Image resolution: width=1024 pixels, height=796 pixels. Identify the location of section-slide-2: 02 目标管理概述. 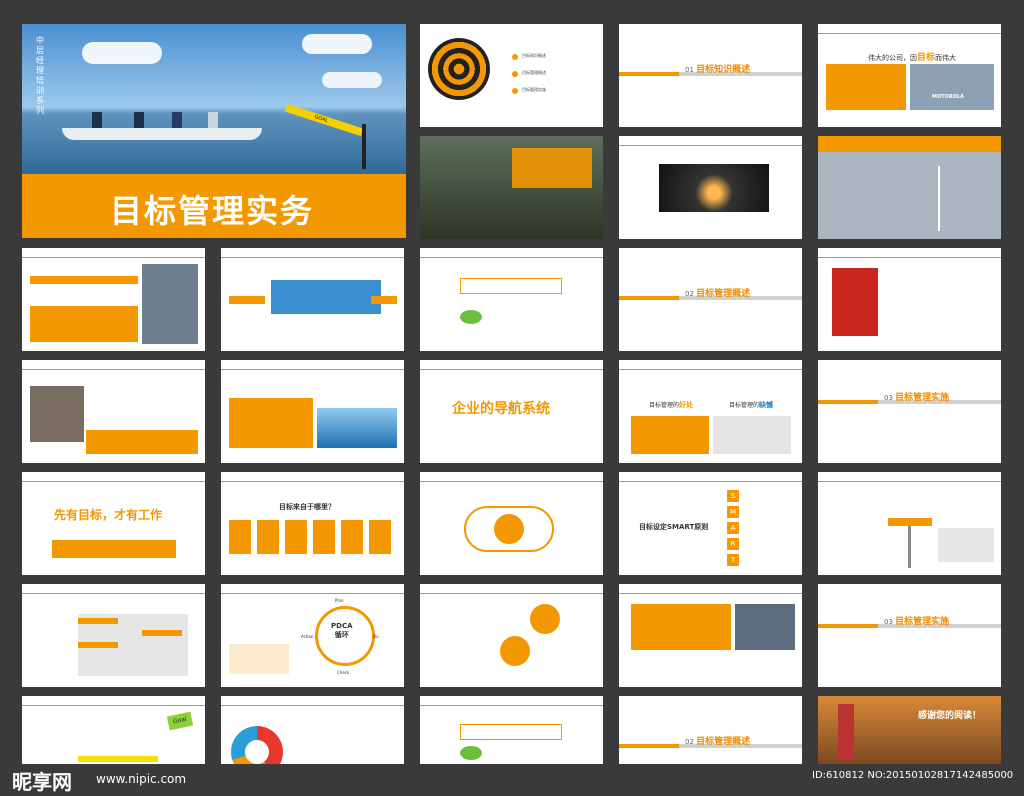
(710, 299).